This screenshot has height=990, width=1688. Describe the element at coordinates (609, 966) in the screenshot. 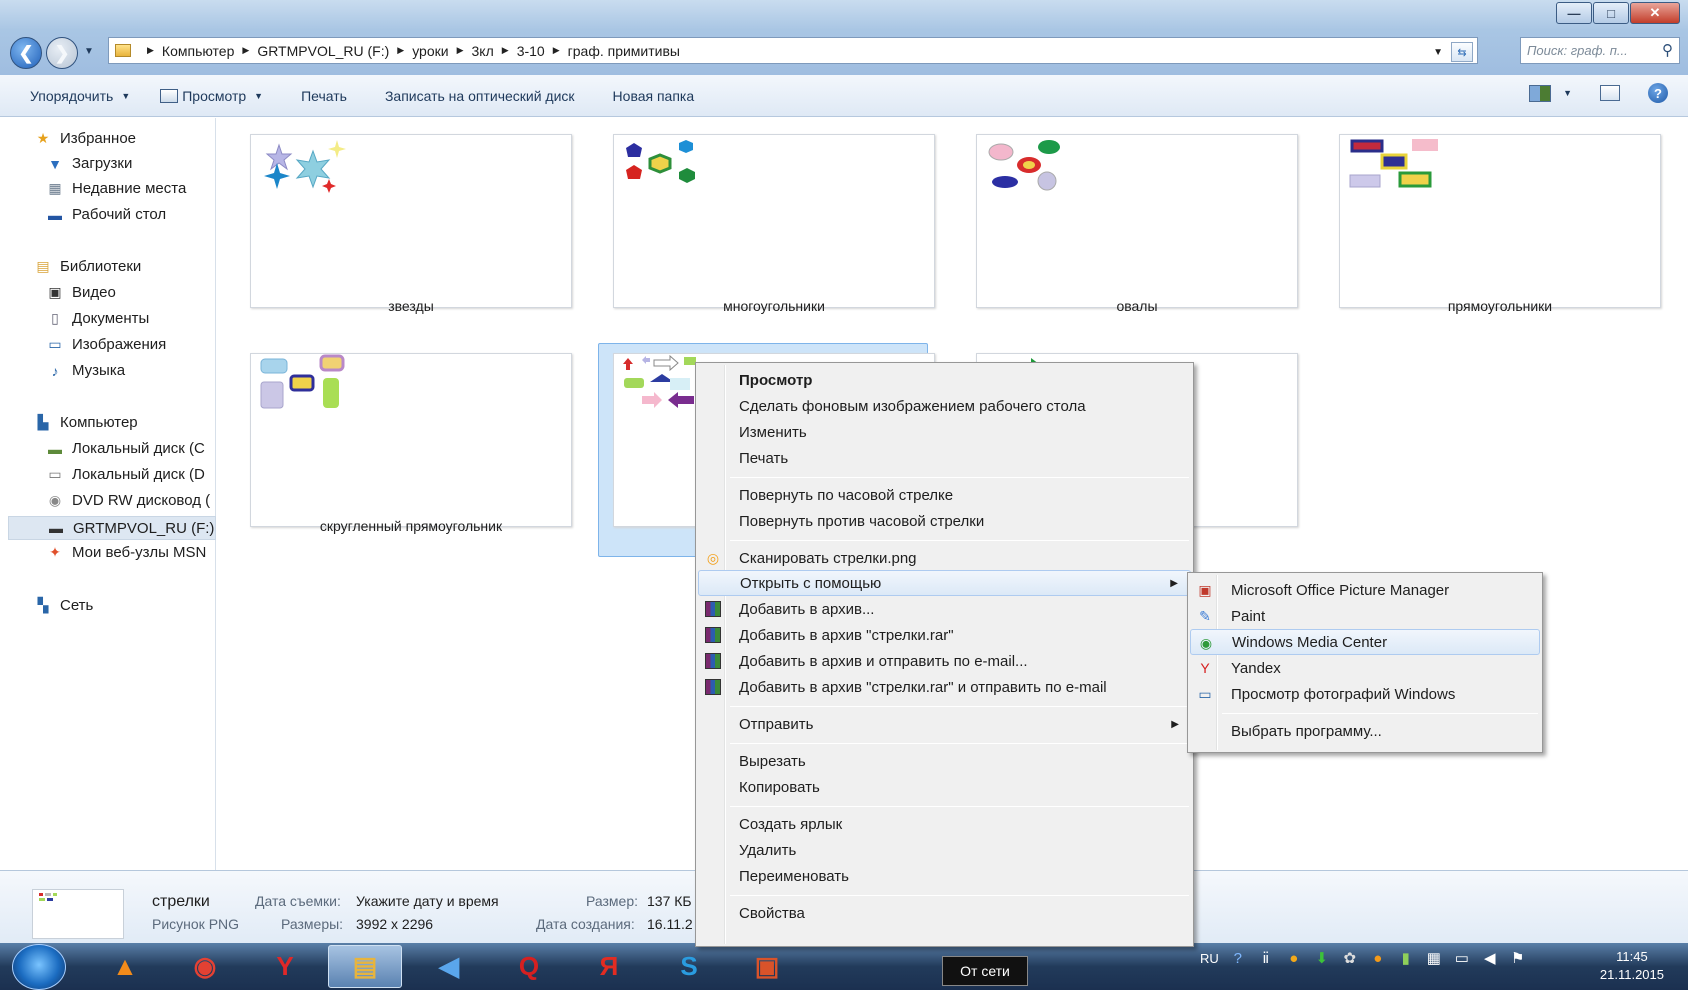

I see `yandex-icon: Я` at that location.